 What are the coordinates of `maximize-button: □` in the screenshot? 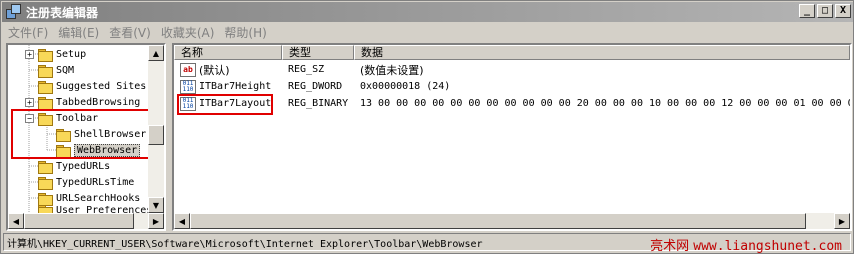 It's located at (825, 11).